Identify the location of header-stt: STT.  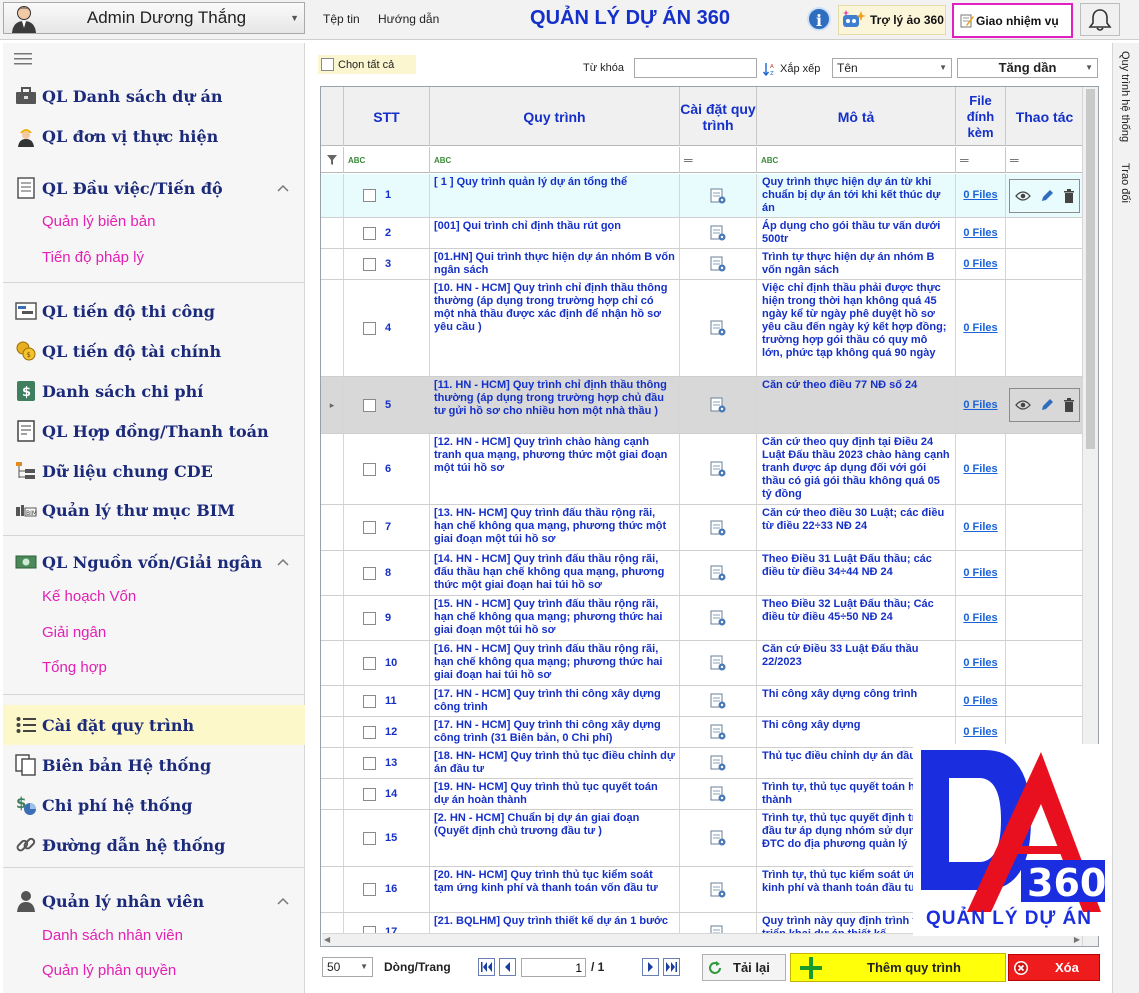
(387, 116).